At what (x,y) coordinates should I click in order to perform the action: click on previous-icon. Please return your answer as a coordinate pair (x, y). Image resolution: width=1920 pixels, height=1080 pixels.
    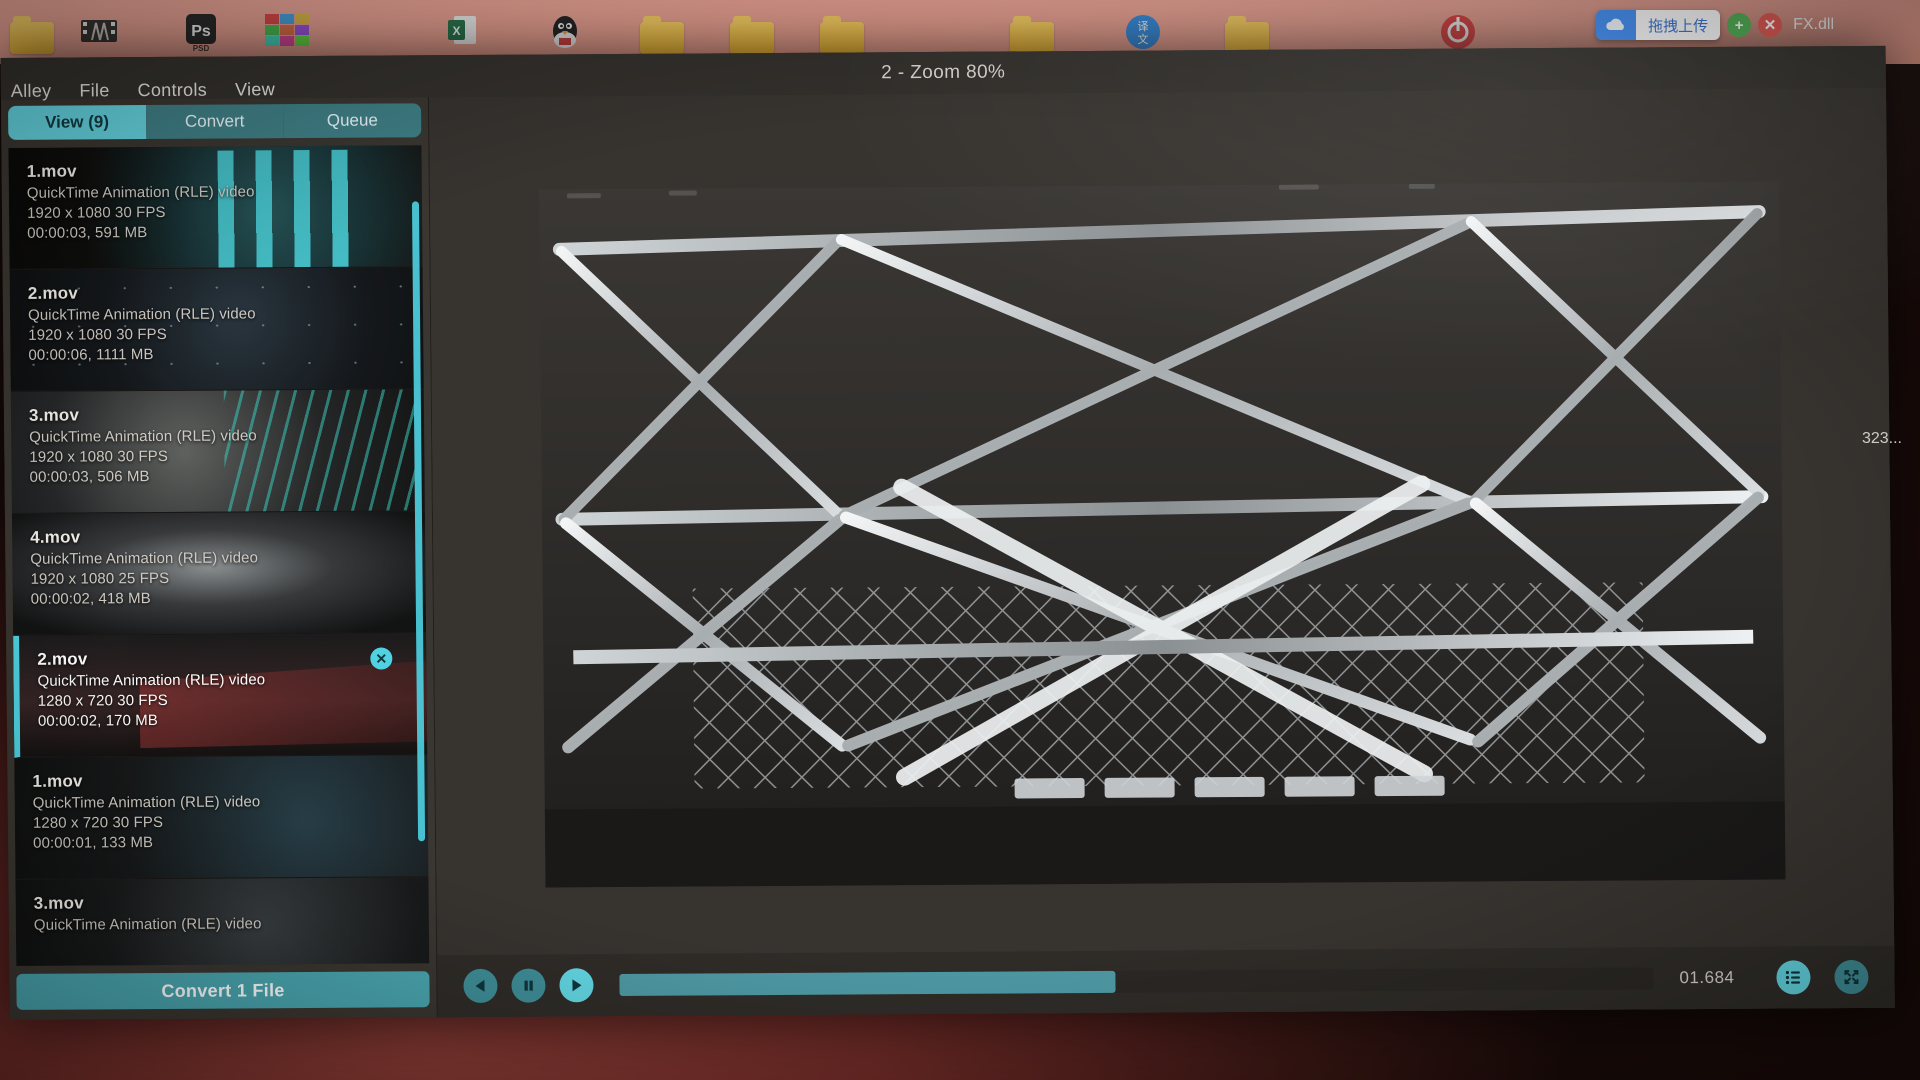
    Looking at the image, I should click on (480, 986).